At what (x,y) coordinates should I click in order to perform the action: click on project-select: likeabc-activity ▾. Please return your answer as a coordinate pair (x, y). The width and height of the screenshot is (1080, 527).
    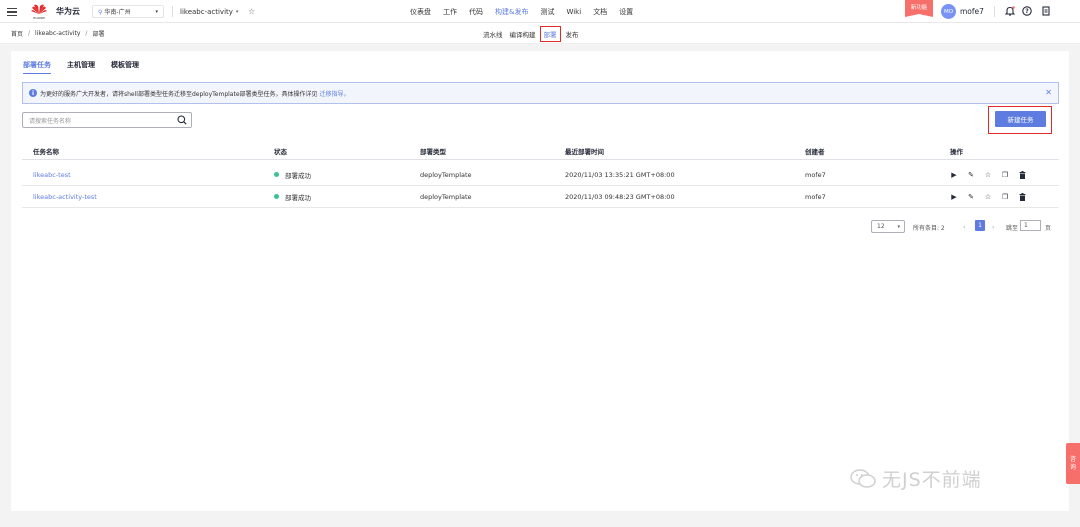
    Looking at the image, I should click on (209, 11).